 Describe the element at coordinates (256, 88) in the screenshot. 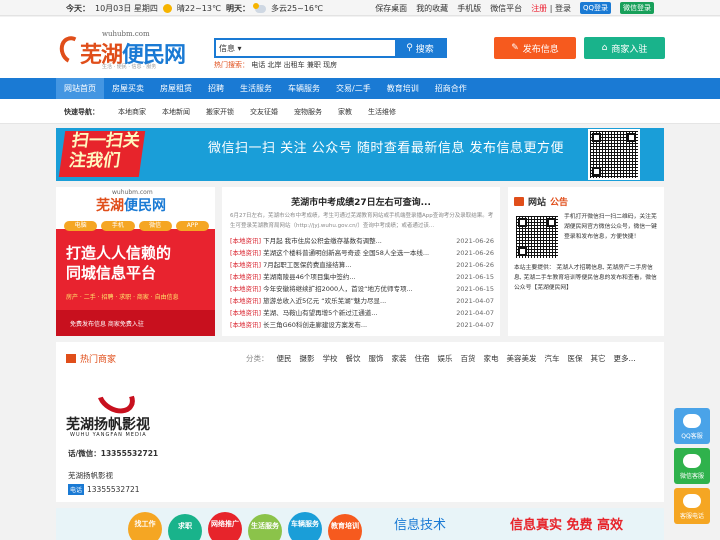

I see `nav-item-life: 生活服务` at that location.